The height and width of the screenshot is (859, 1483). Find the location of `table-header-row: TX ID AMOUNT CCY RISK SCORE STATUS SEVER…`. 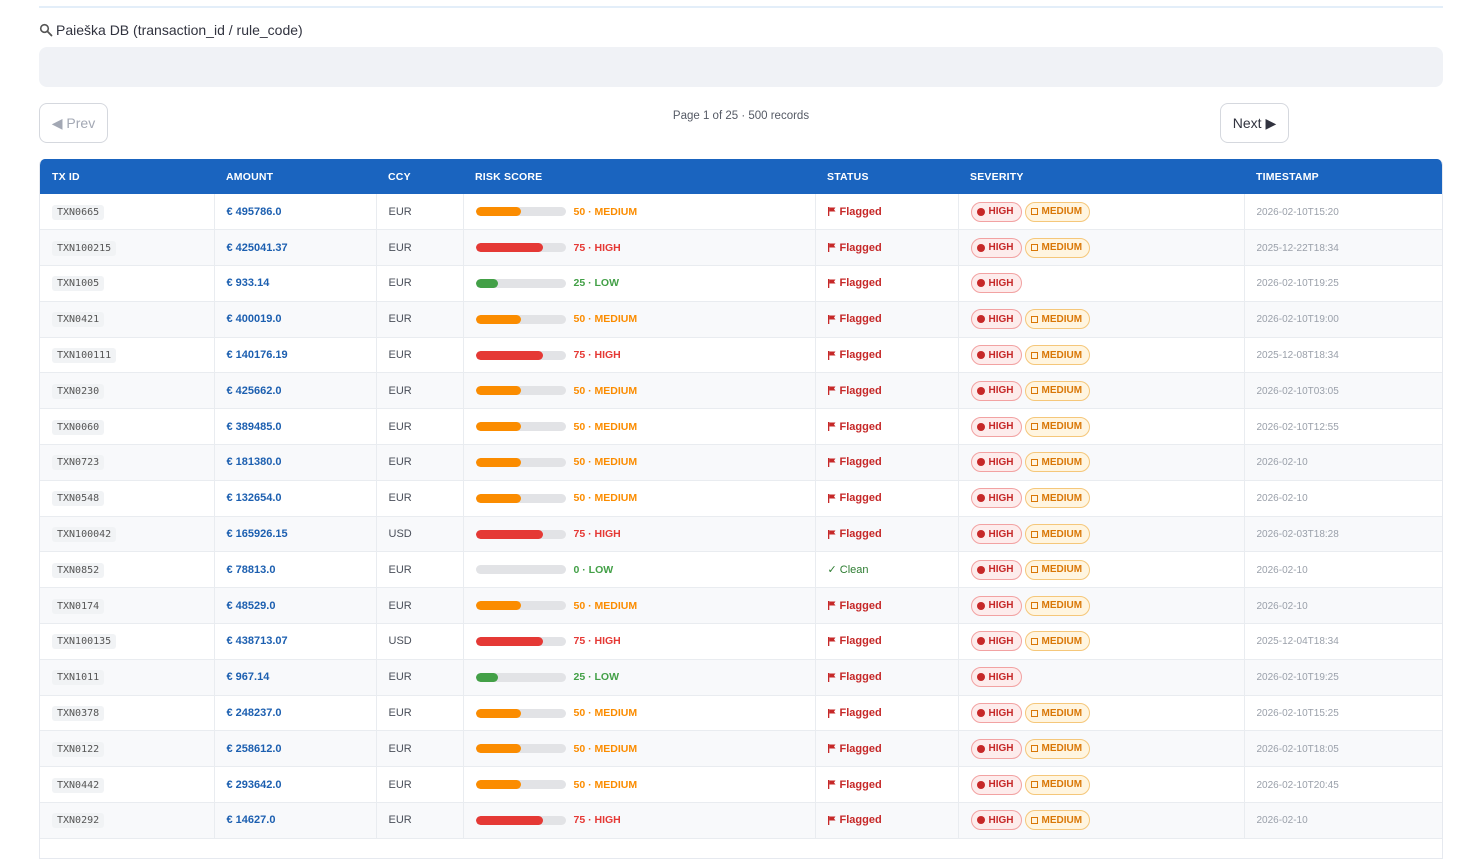

table-header-row: TX ID AMOUNT CCY RISK SCORE STATUS SEVER… is located at coordinates (741, 176).